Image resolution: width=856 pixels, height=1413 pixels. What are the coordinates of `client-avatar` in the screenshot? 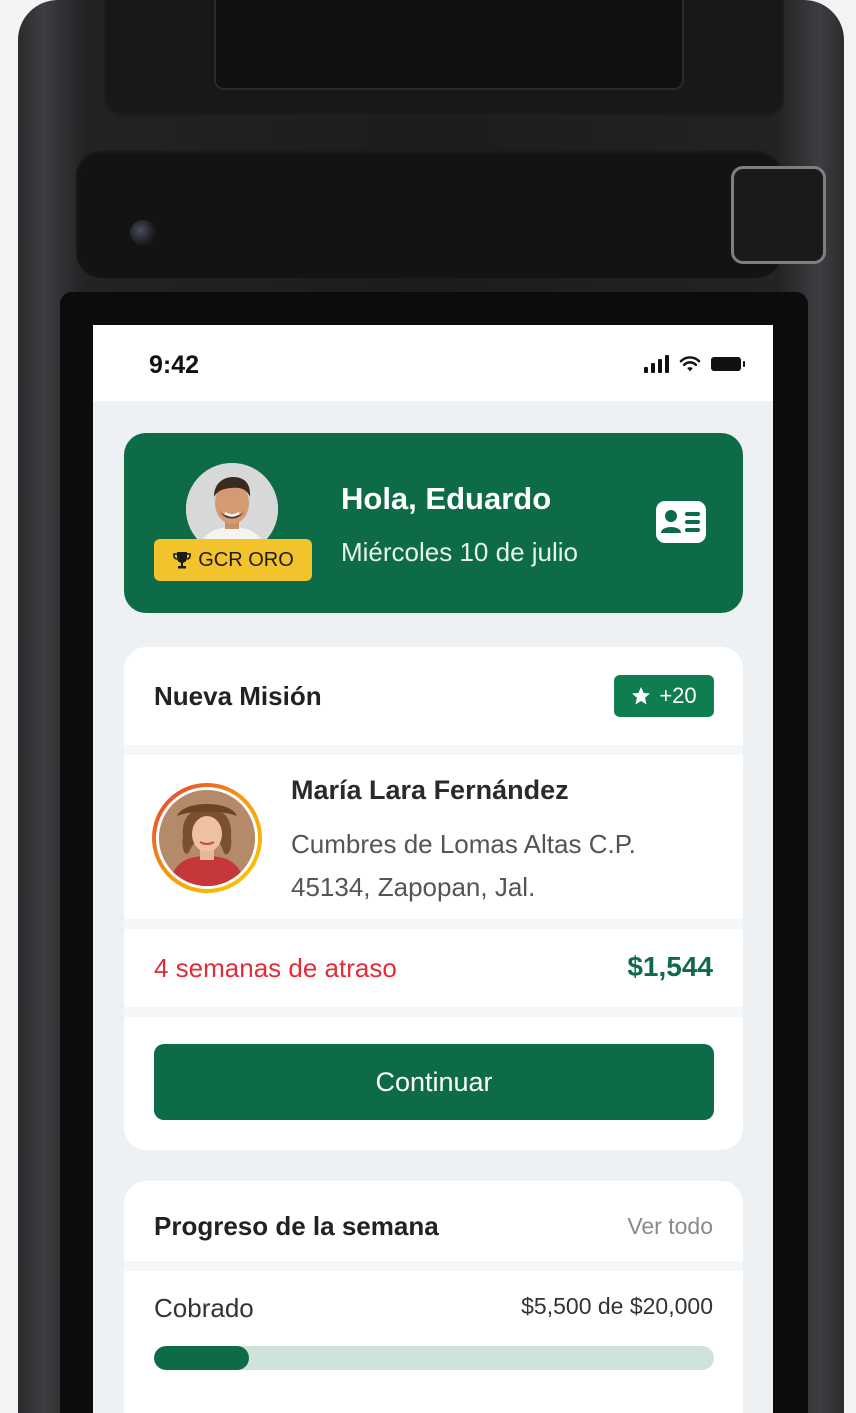 It's located at (207, 838).